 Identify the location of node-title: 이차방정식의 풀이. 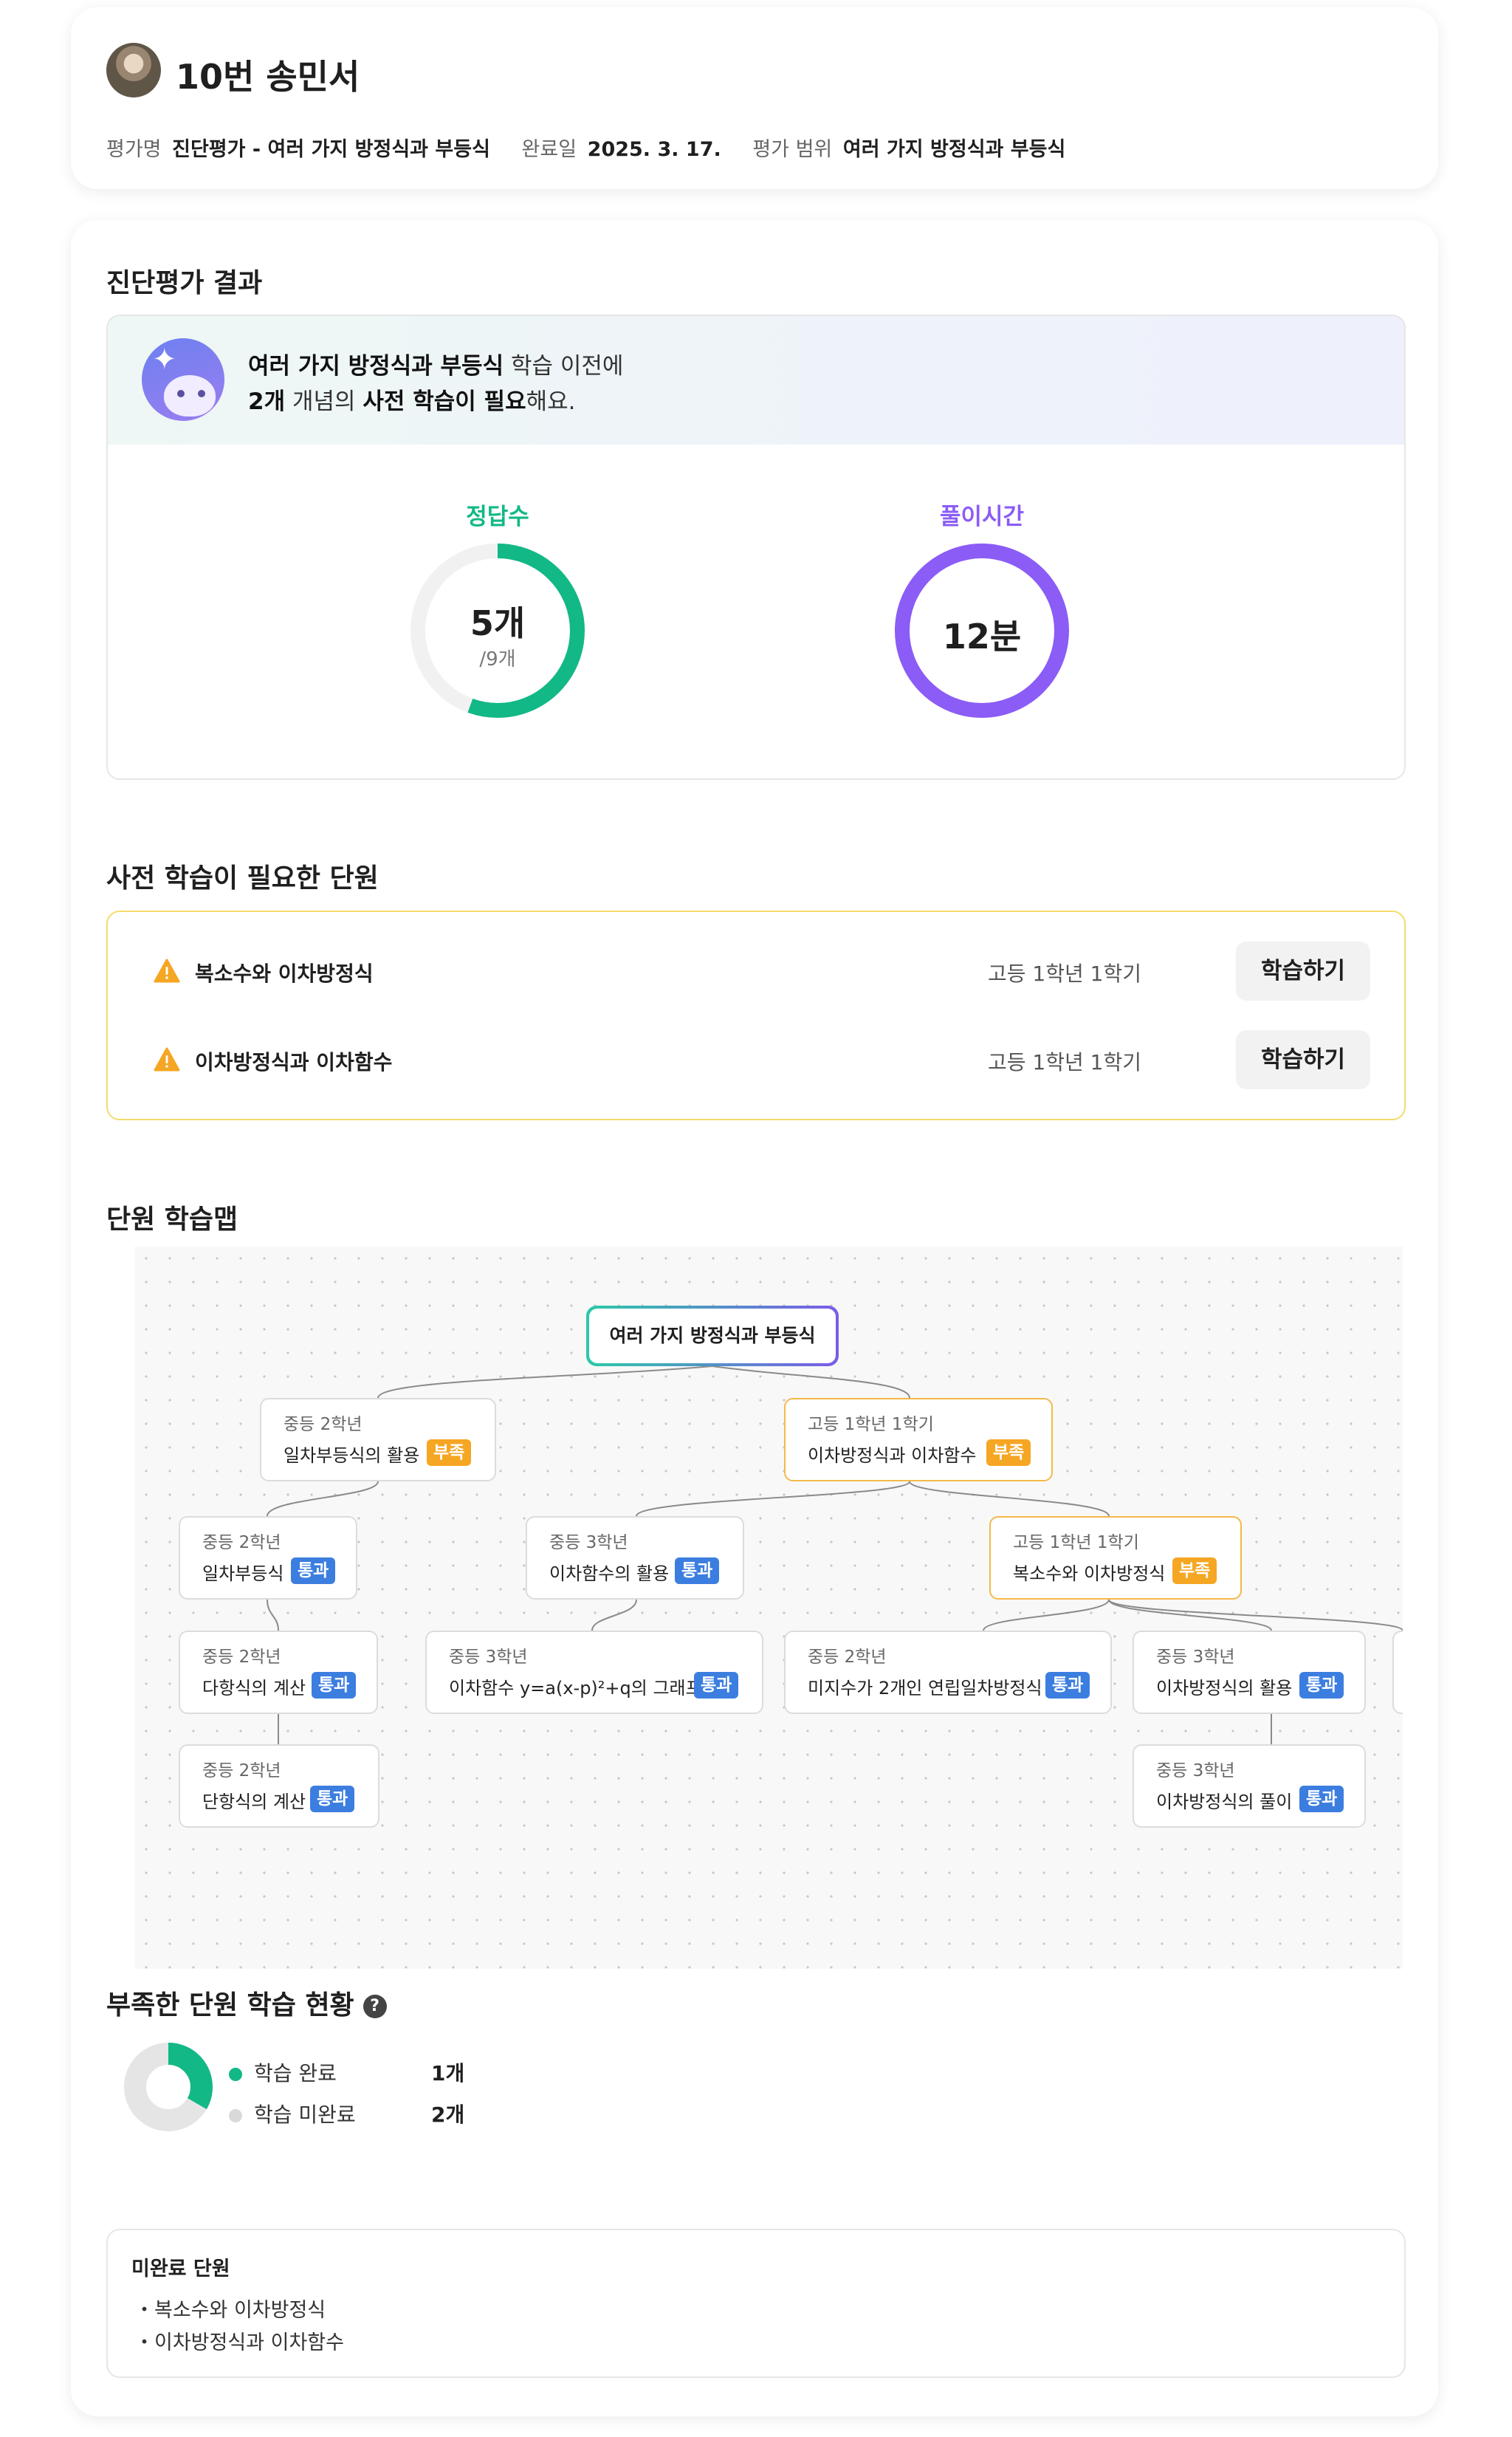
(1224, 1802).